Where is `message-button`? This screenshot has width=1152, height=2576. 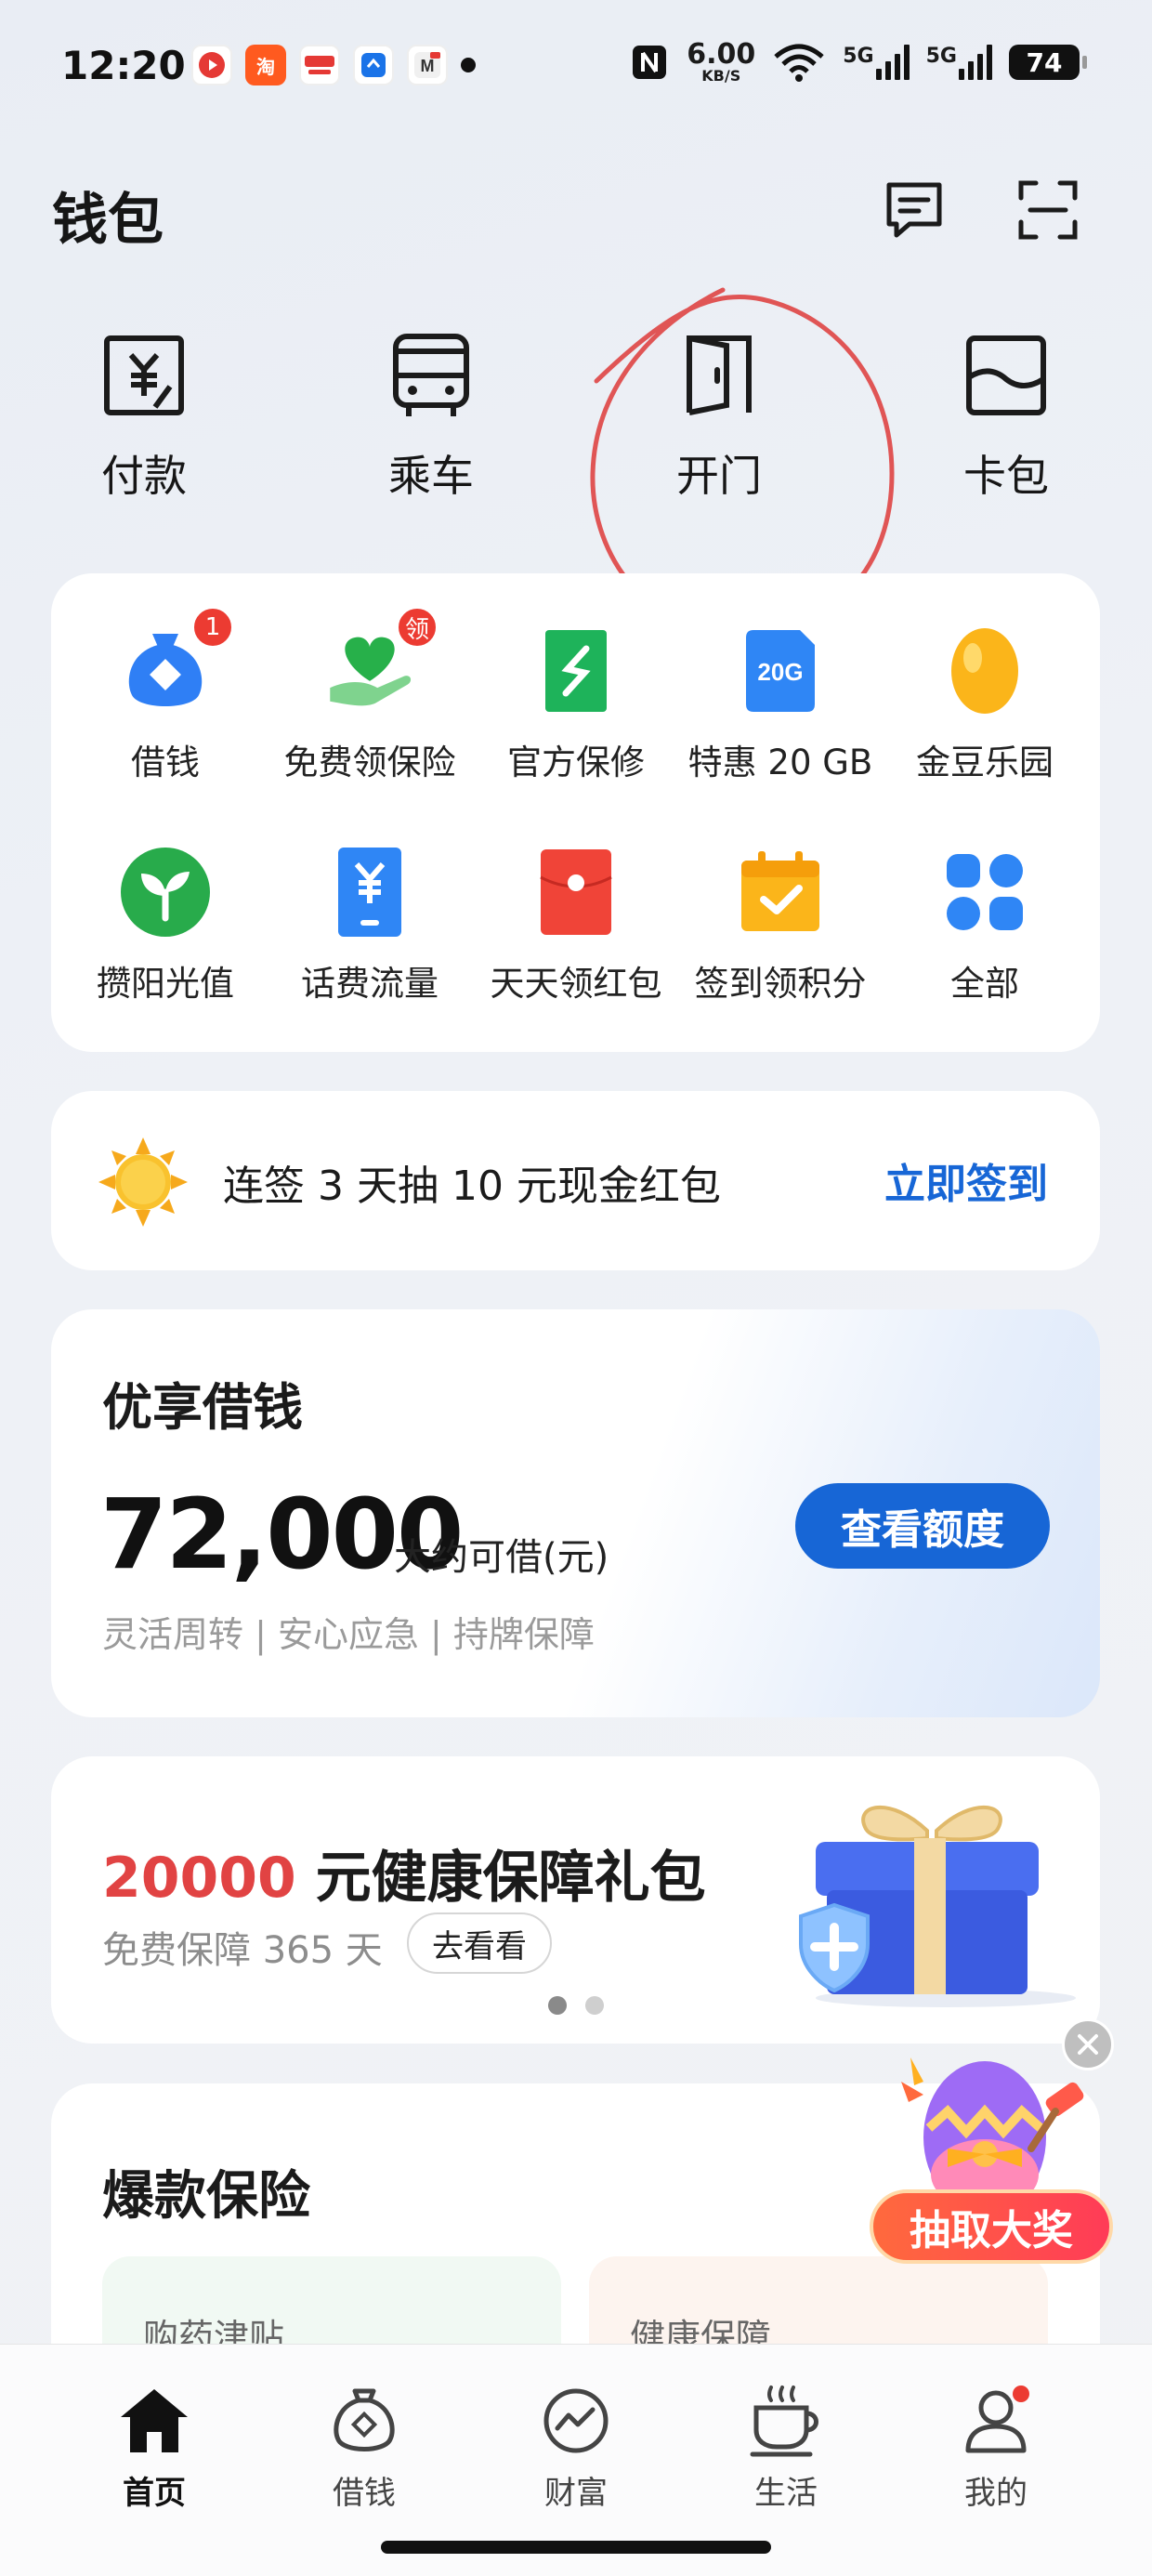 message-button is located at coordinates (914, 210).